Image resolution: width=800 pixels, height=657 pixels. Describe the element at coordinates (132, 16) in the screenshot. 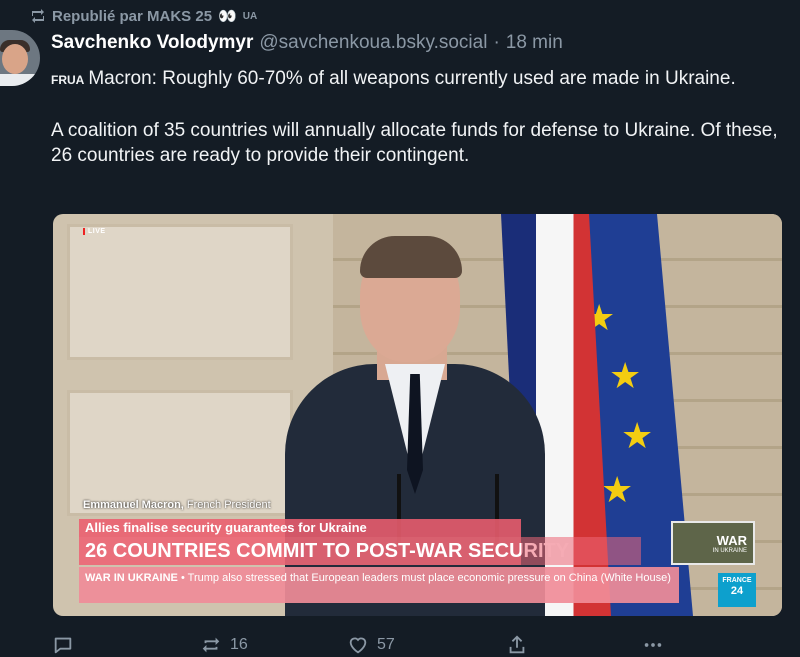

I see `repost-text: Republié par MAKS 25` at that location.